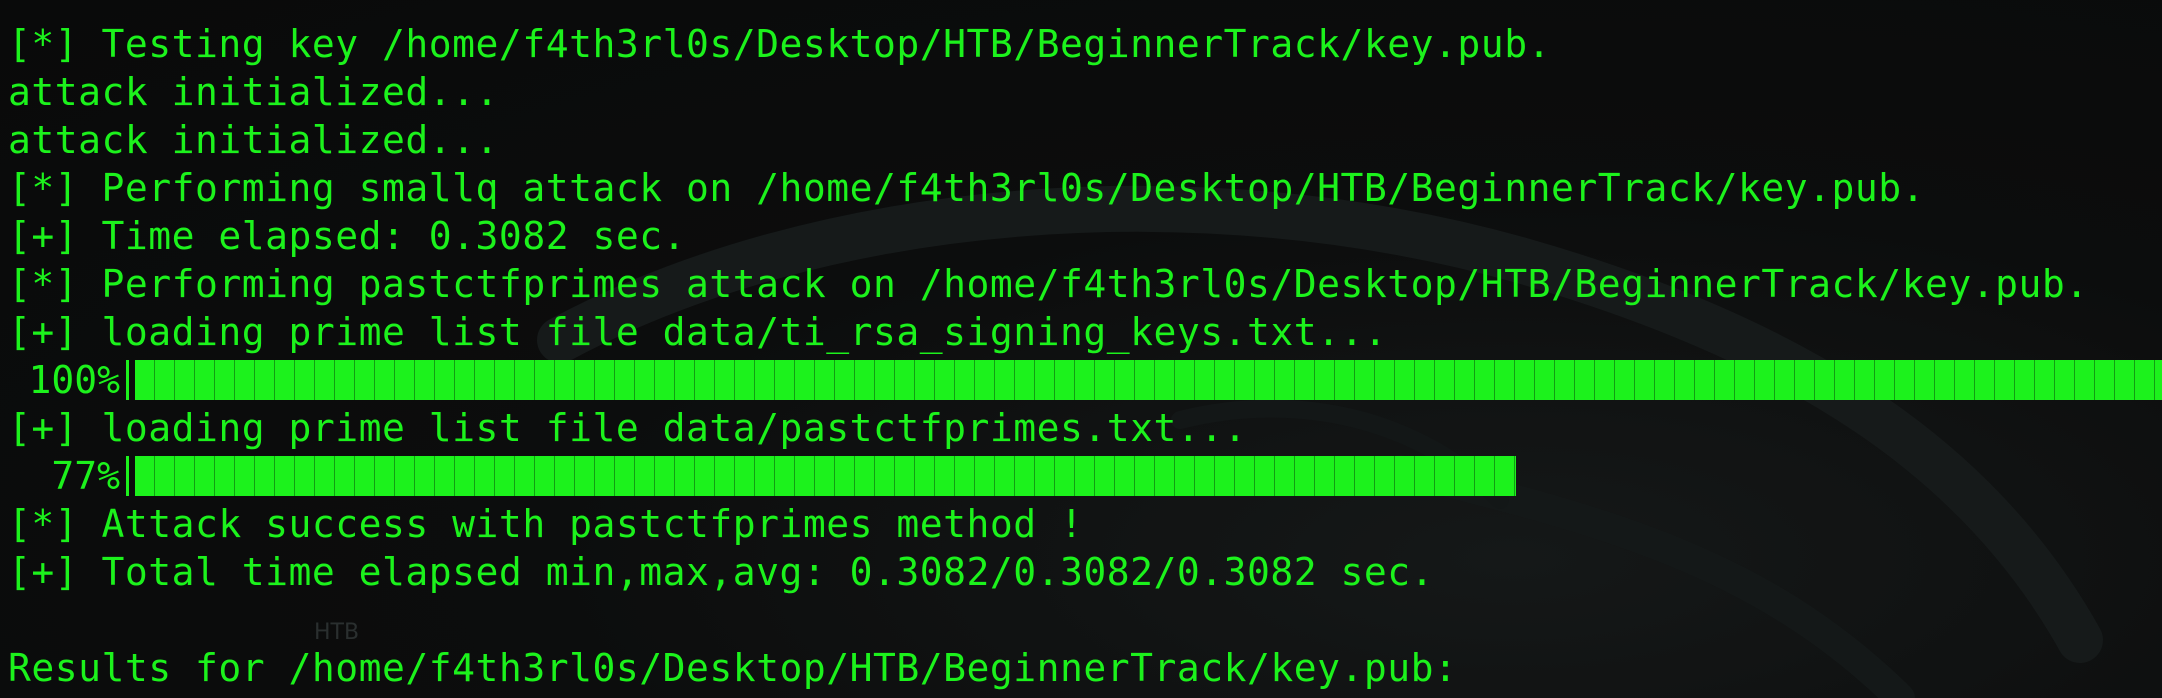 The width and height of the screenshot is (2162, 698). I want to click on progress-row: 77%, so click(1085, 476).